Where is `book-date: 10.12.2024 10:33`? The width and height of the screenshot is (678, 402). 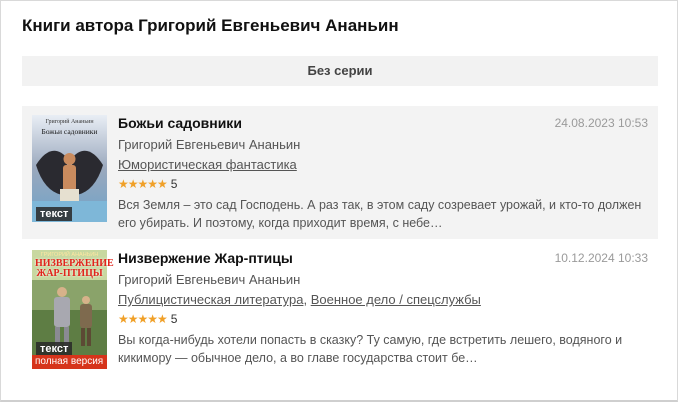
book-date: 10.12.2024 10:33 is located at coordinates (601, 258).